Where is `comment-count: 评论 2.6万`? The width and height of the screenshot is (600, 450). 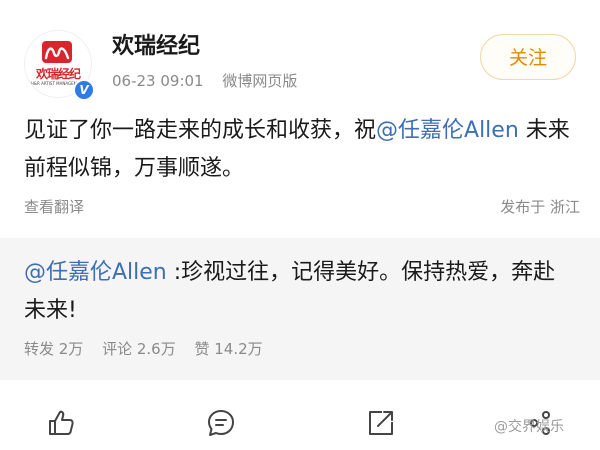
comment-count: 评论 2.6万 is located at coordinates (139, 349).